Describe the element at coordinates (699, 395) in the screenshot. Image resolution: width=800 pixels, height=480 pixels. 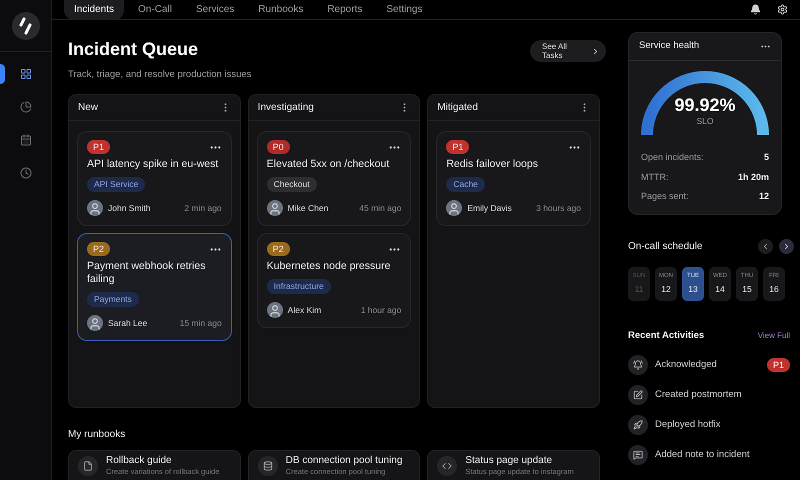
I see `activity-text: Created postmortem` at that location.